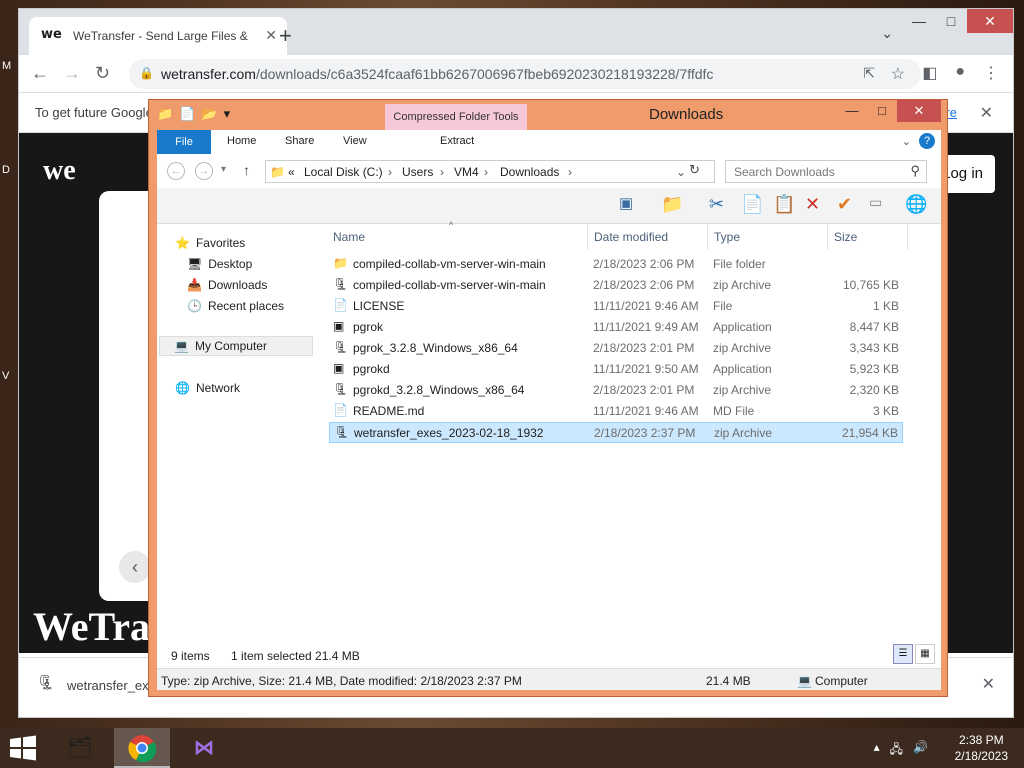 The height and width of the screenshot is (768, 1024). Describe the element at coordinates (929, 73) in the screenshot. I see `side-panel-icon: ◧` at that location.